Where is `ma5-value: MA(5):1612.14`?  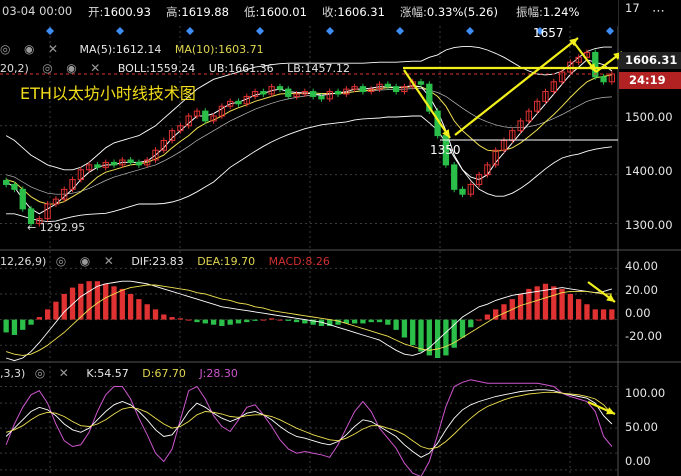 ma5-value: MA(5):1612.14 is located at coordinates (120, 49).